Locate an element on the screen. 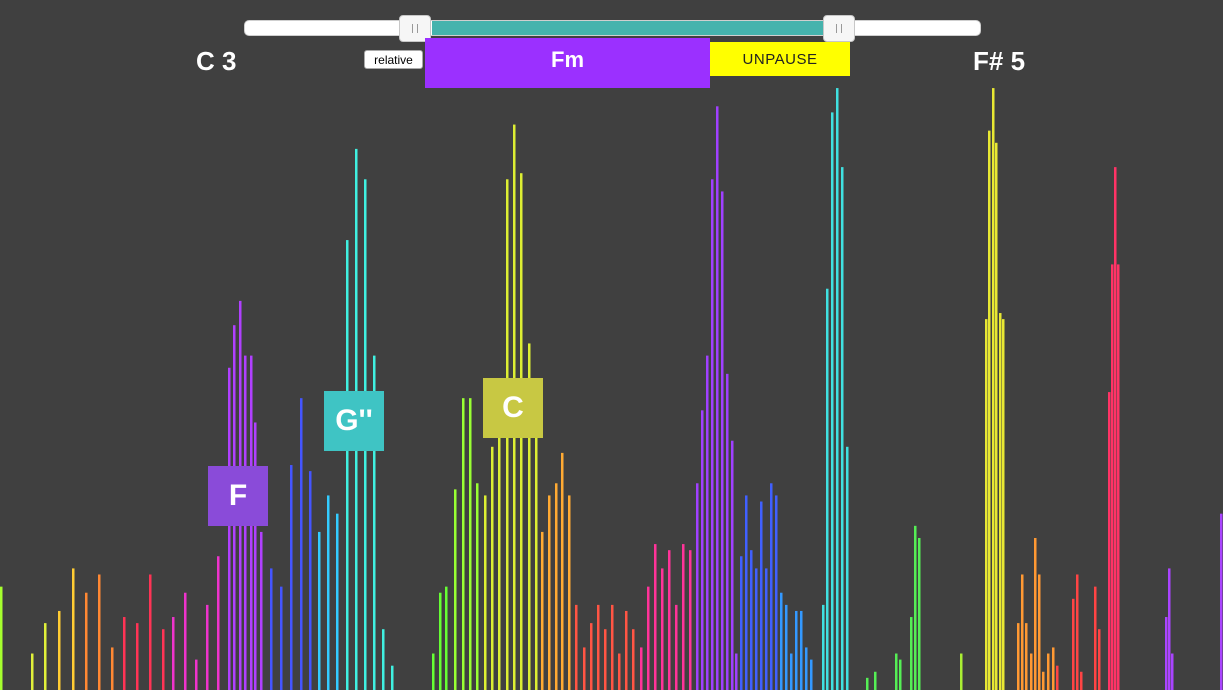  chord-display: Fm is located at coordinates (567, 63).